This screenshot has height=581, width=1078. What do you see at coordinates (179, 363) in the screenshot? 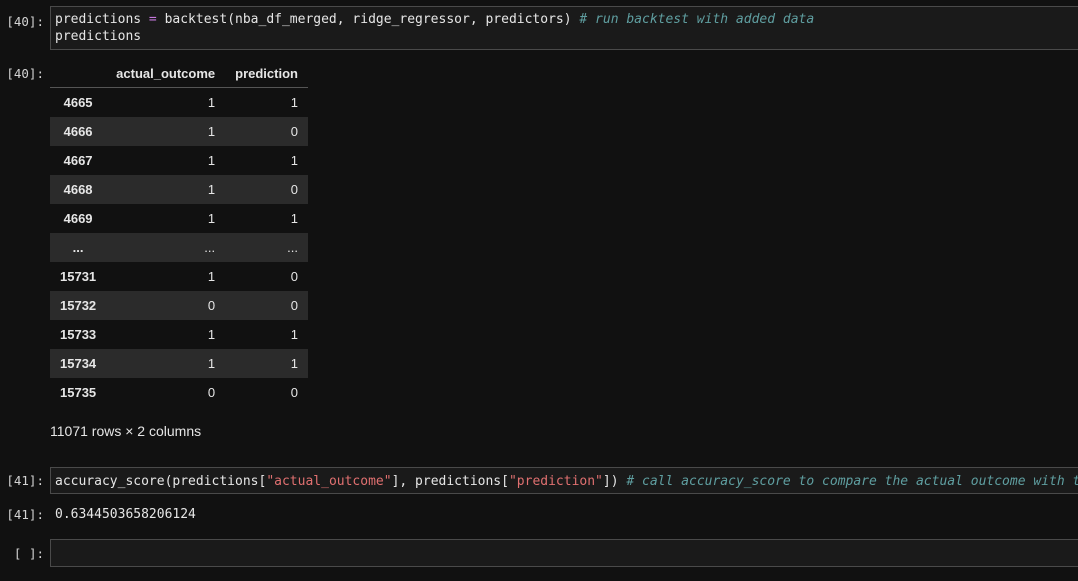
I see `table-row: 15734 1 1` at bounding box center [179, 363].